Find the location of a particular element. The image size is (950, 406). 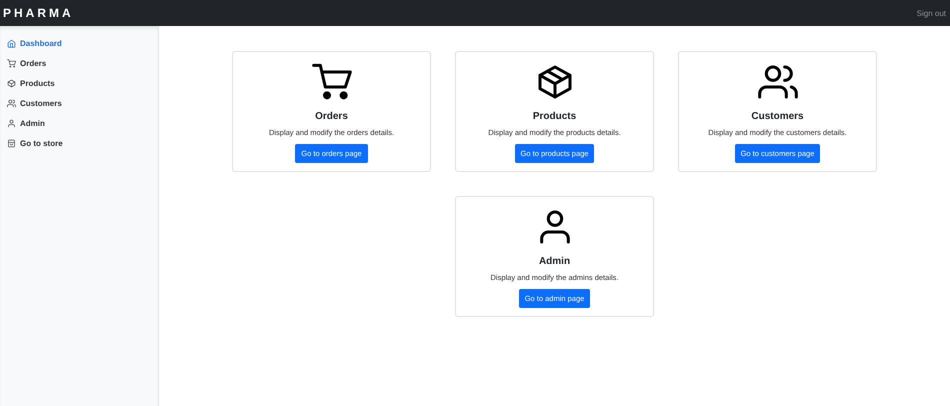

sidebar-item: Admin is located at coordinates (79, 123).